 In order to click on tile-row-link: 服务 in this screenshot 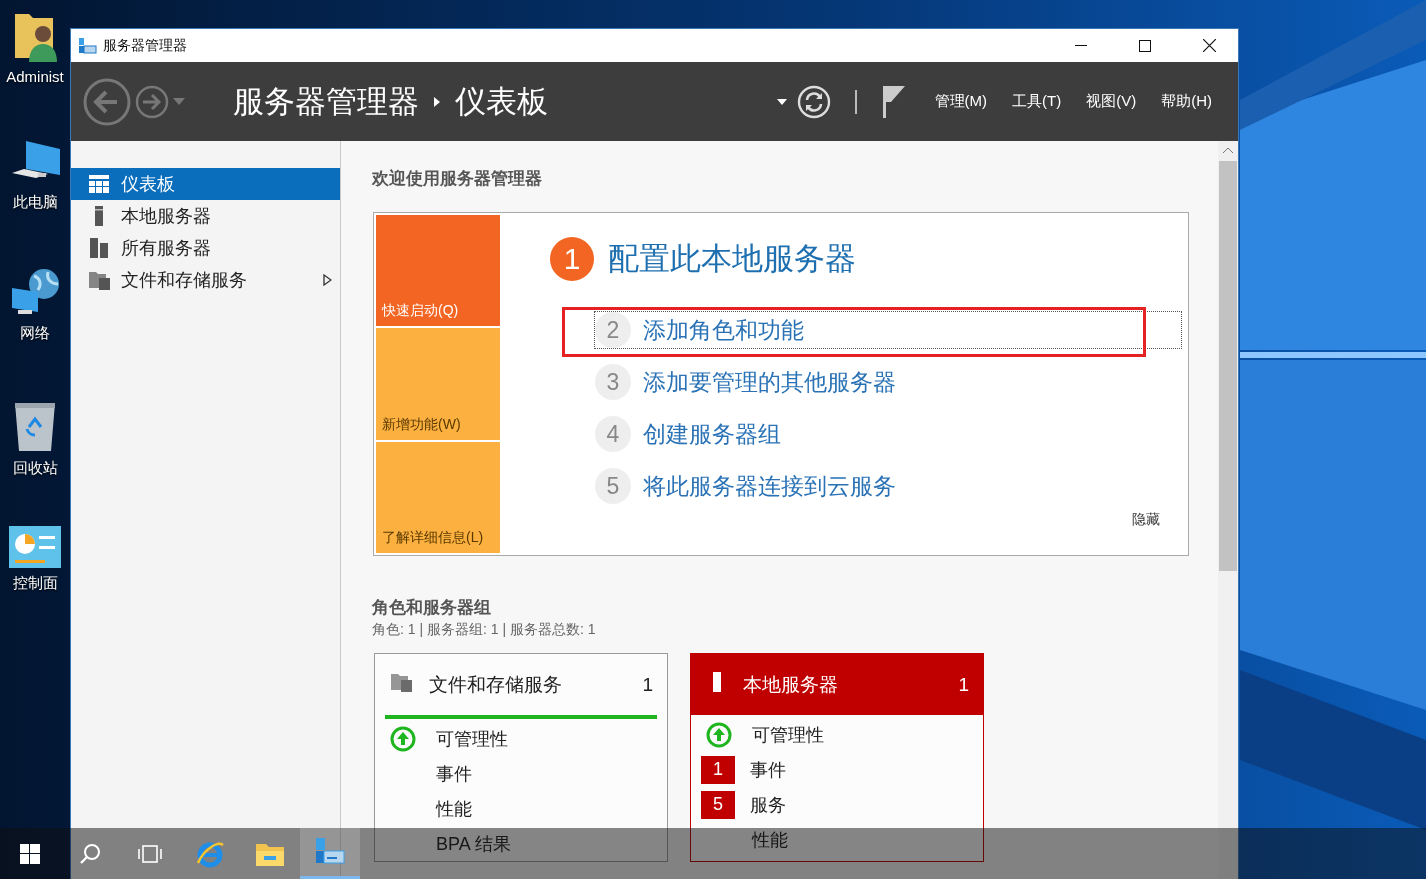, I will do `click(768, 804)`.